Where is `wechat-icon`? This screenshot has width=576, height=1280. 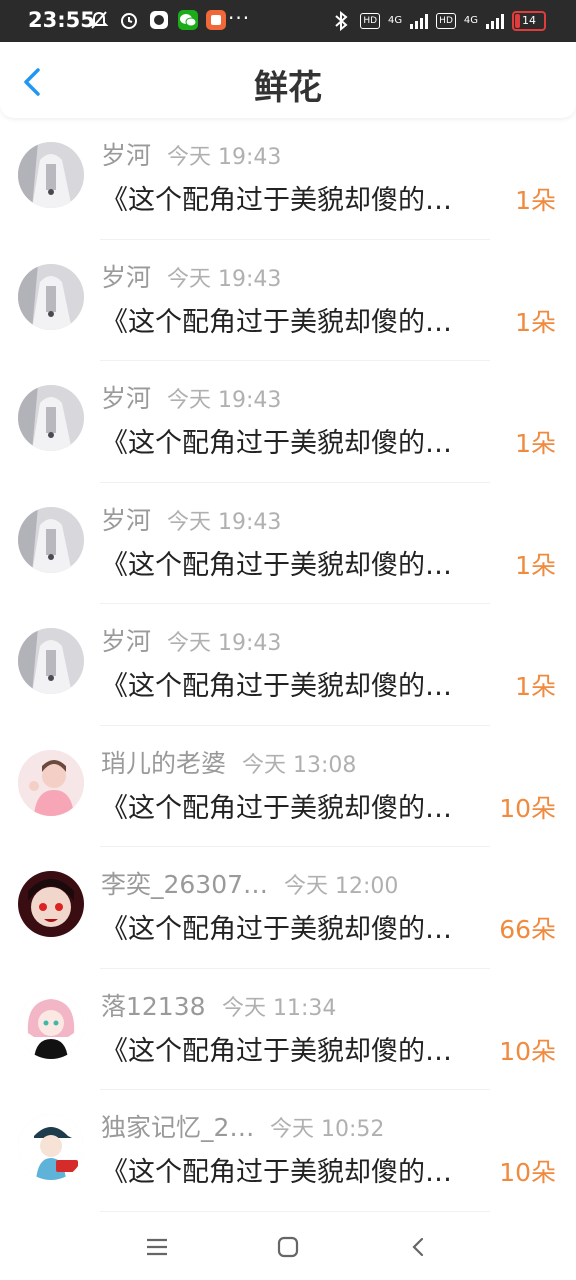 wechat-icon is located at coordinates (188, 20).